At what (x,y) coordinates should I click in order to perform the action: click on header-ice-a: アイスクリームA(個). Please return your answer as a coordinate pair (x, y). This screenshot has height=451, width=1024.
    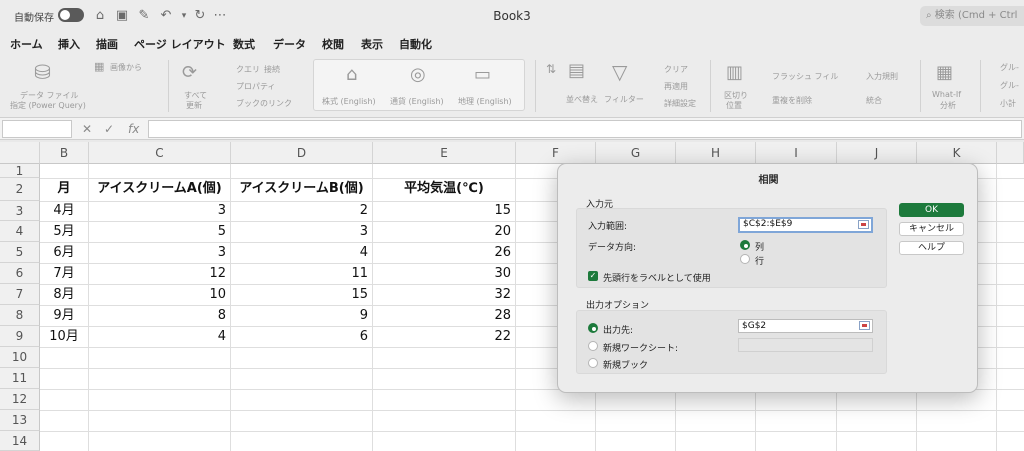
    Looking at the image, I should click on (159, 189).